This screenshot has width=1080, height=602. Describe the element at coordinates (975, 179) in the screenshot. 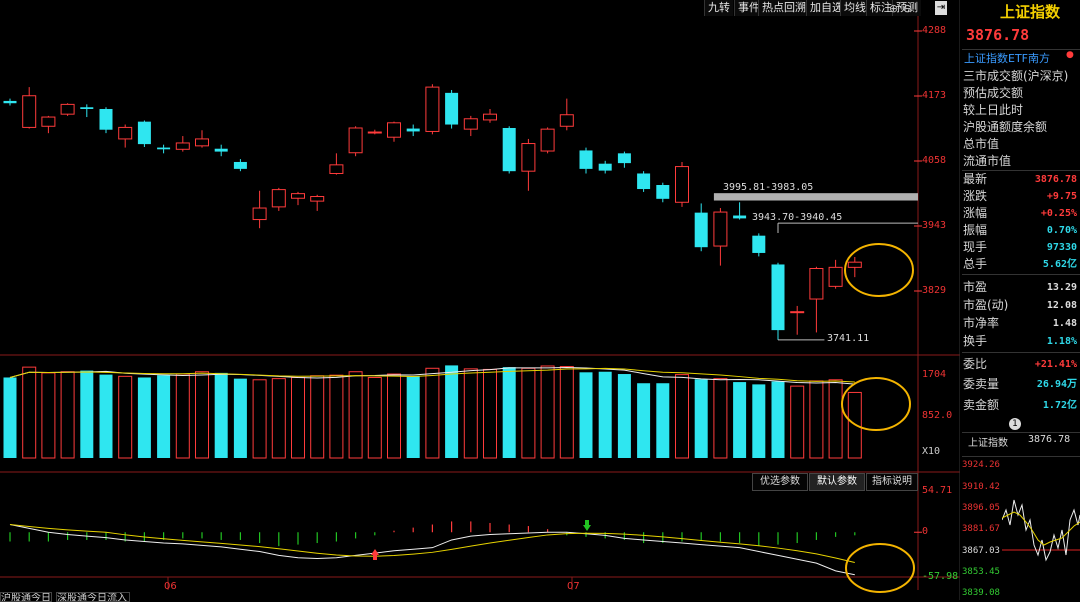

I see `quote-label: 最新` at that location.